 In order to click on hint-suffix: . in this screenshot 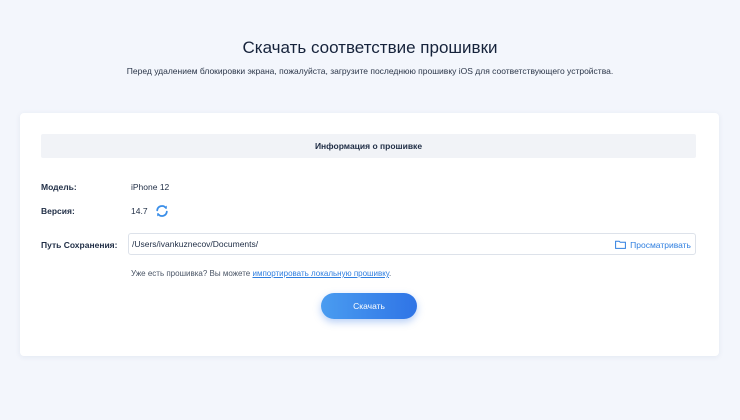, I will do `click(390, 273)`.